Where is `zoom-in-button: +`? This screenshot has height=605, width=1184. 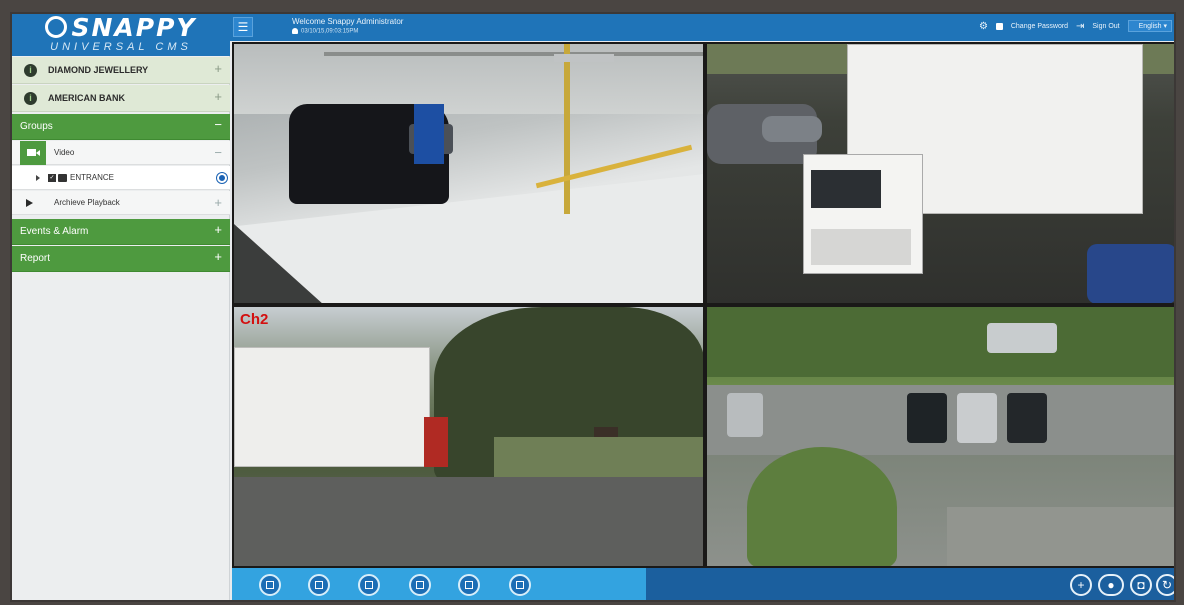
zoom-in-button: + is located at coordinates (1081, 585).